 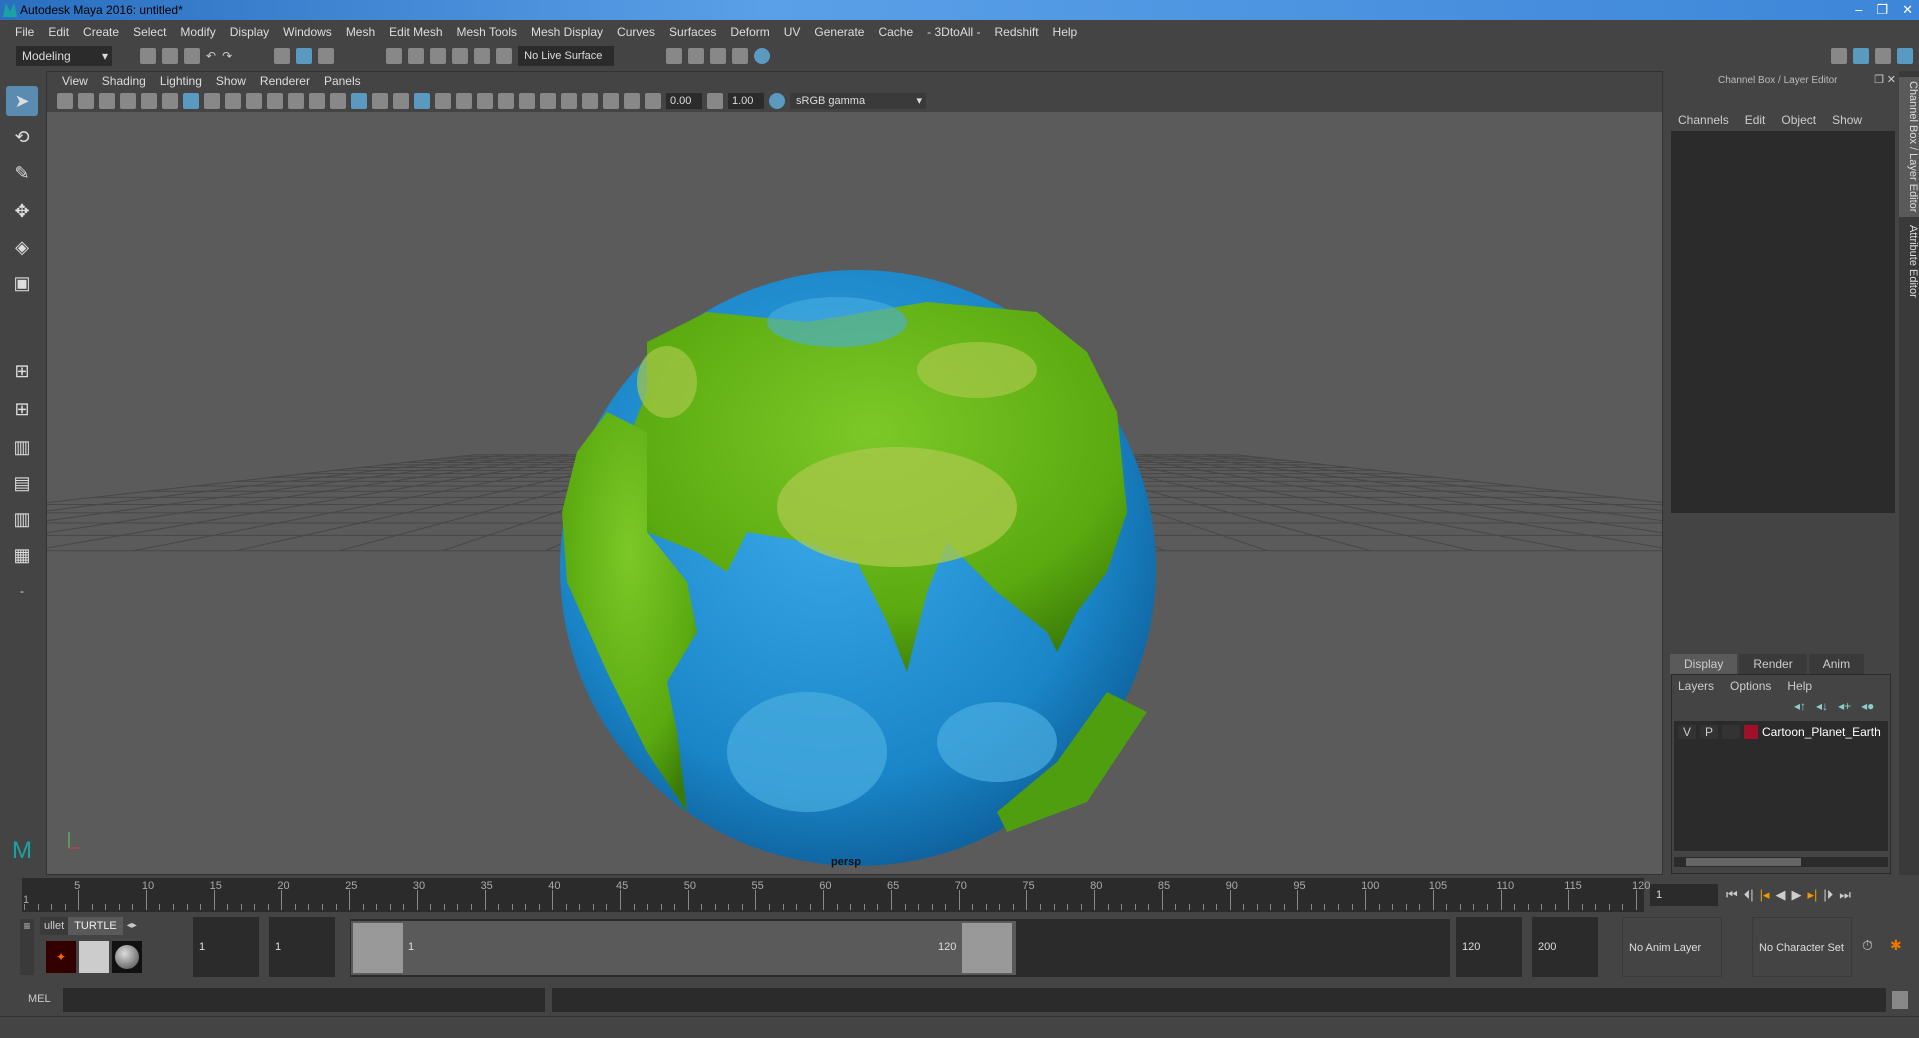 I want to click on grid-toggle-icon, so click(x=191, y=101).